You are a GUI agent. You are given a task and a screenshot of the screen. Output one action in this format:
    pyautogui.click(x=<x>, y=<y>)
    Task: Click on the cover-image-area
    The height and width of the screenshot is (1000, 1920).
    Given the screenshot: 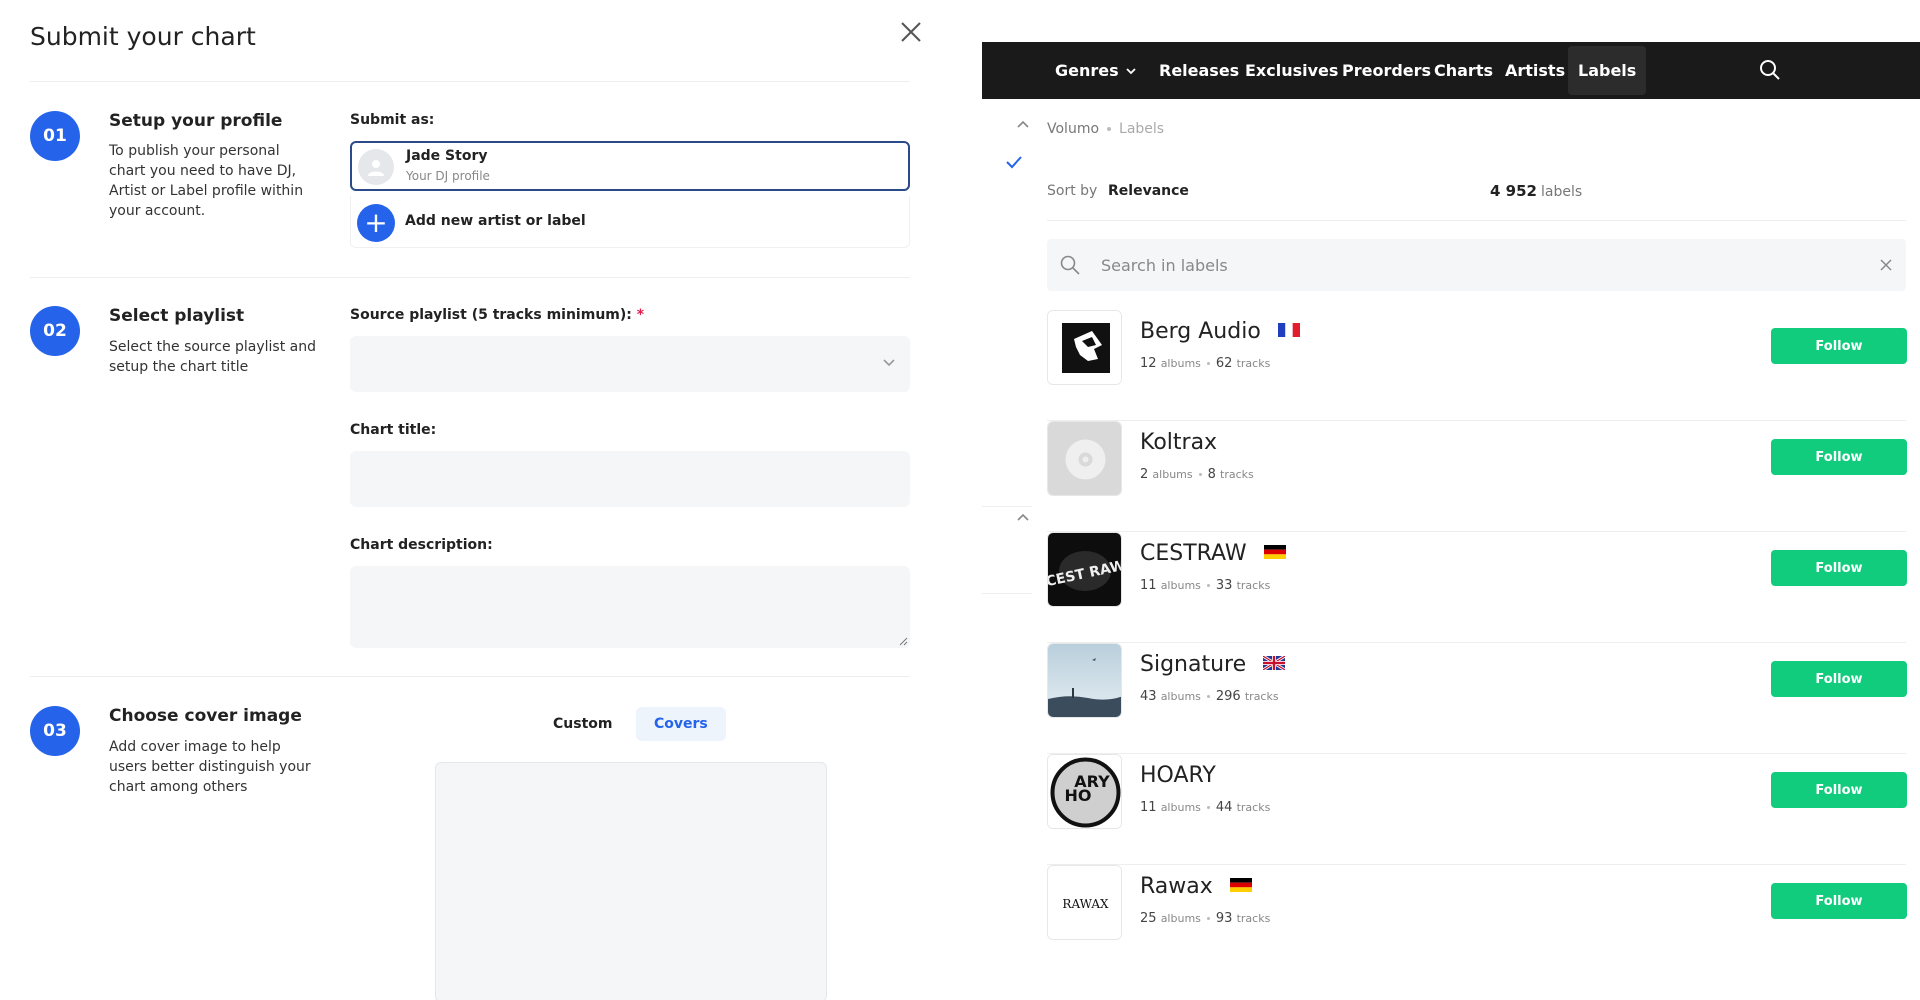 What is the action you would take?
    pyautogui.click(x=631, y=881)
    